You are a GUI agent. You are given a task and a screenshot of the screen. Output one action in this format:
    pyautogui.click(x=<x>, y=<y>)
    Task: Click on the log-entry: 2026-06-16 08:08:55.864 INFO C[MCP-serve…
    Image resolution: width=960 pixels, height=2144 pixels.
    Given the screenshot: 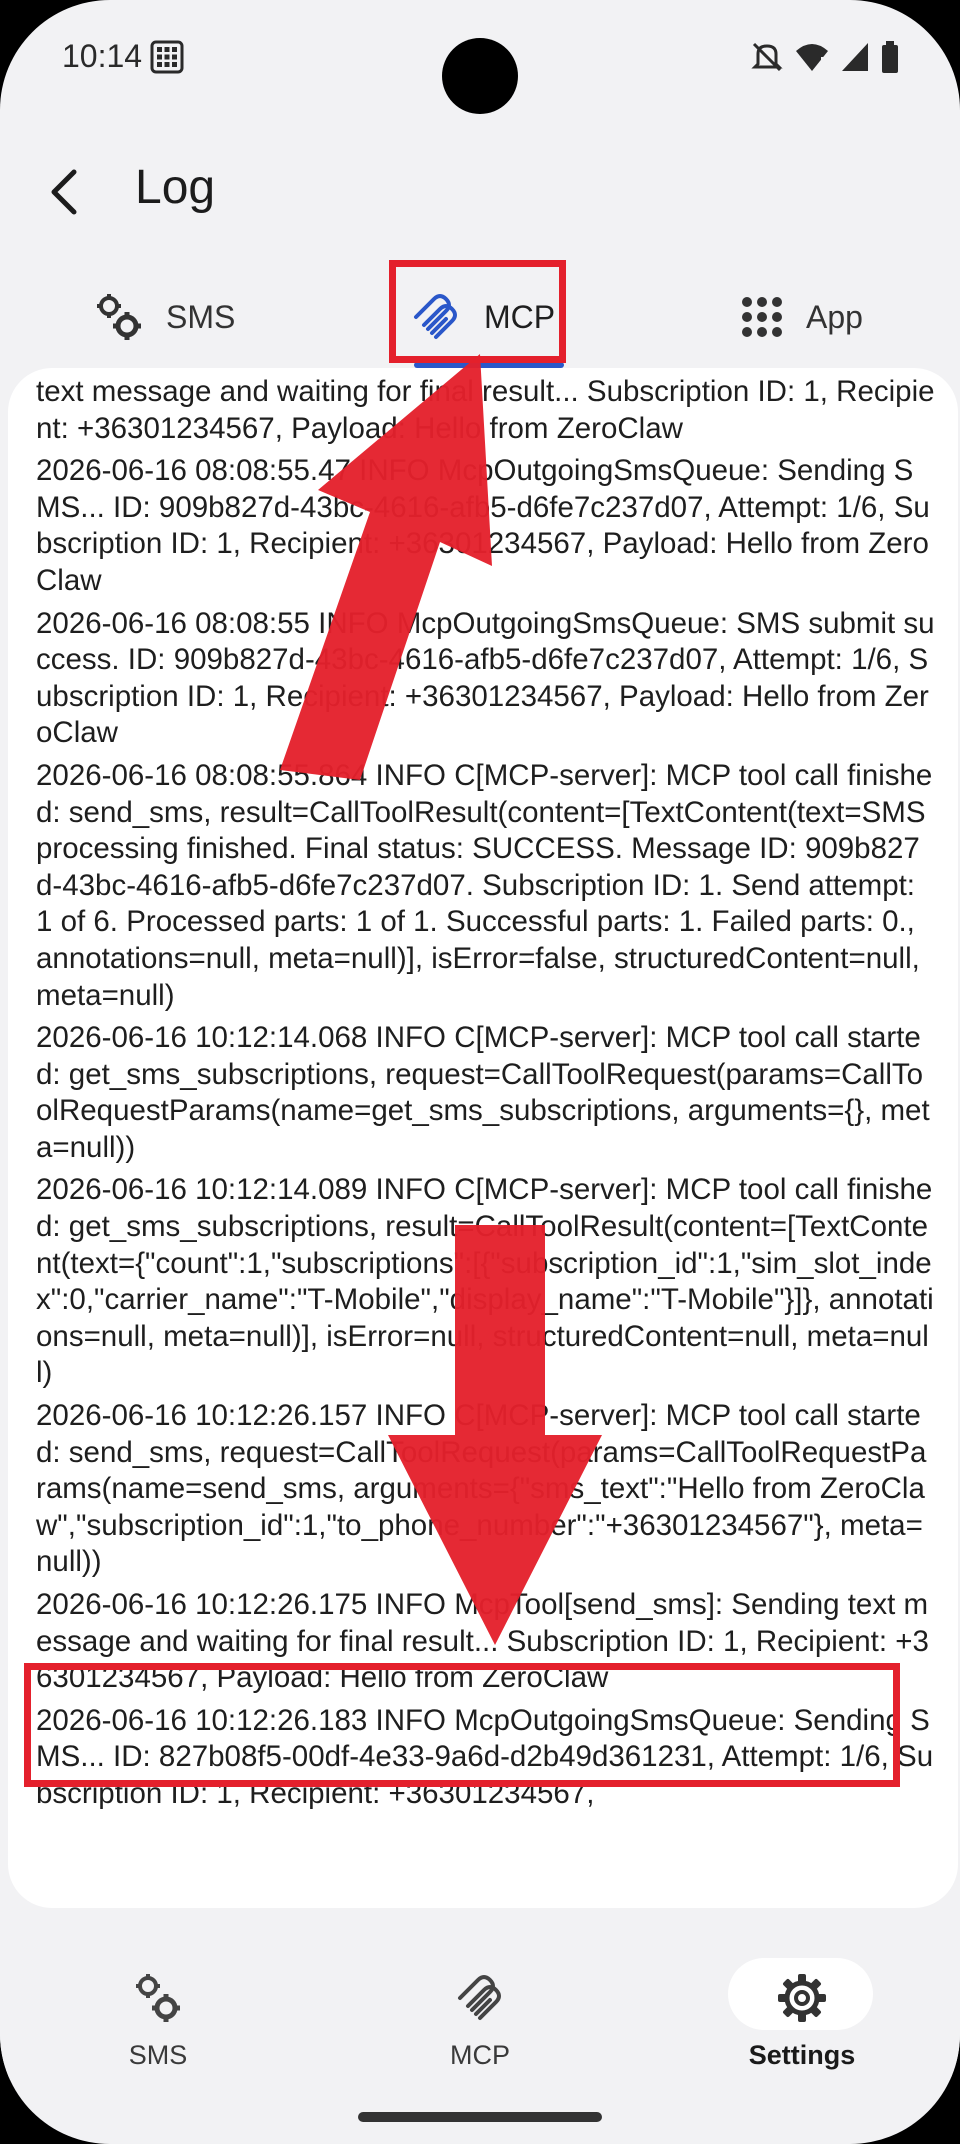 What is the action you would take?
    pyautogui.click(x=485, y=885)
    